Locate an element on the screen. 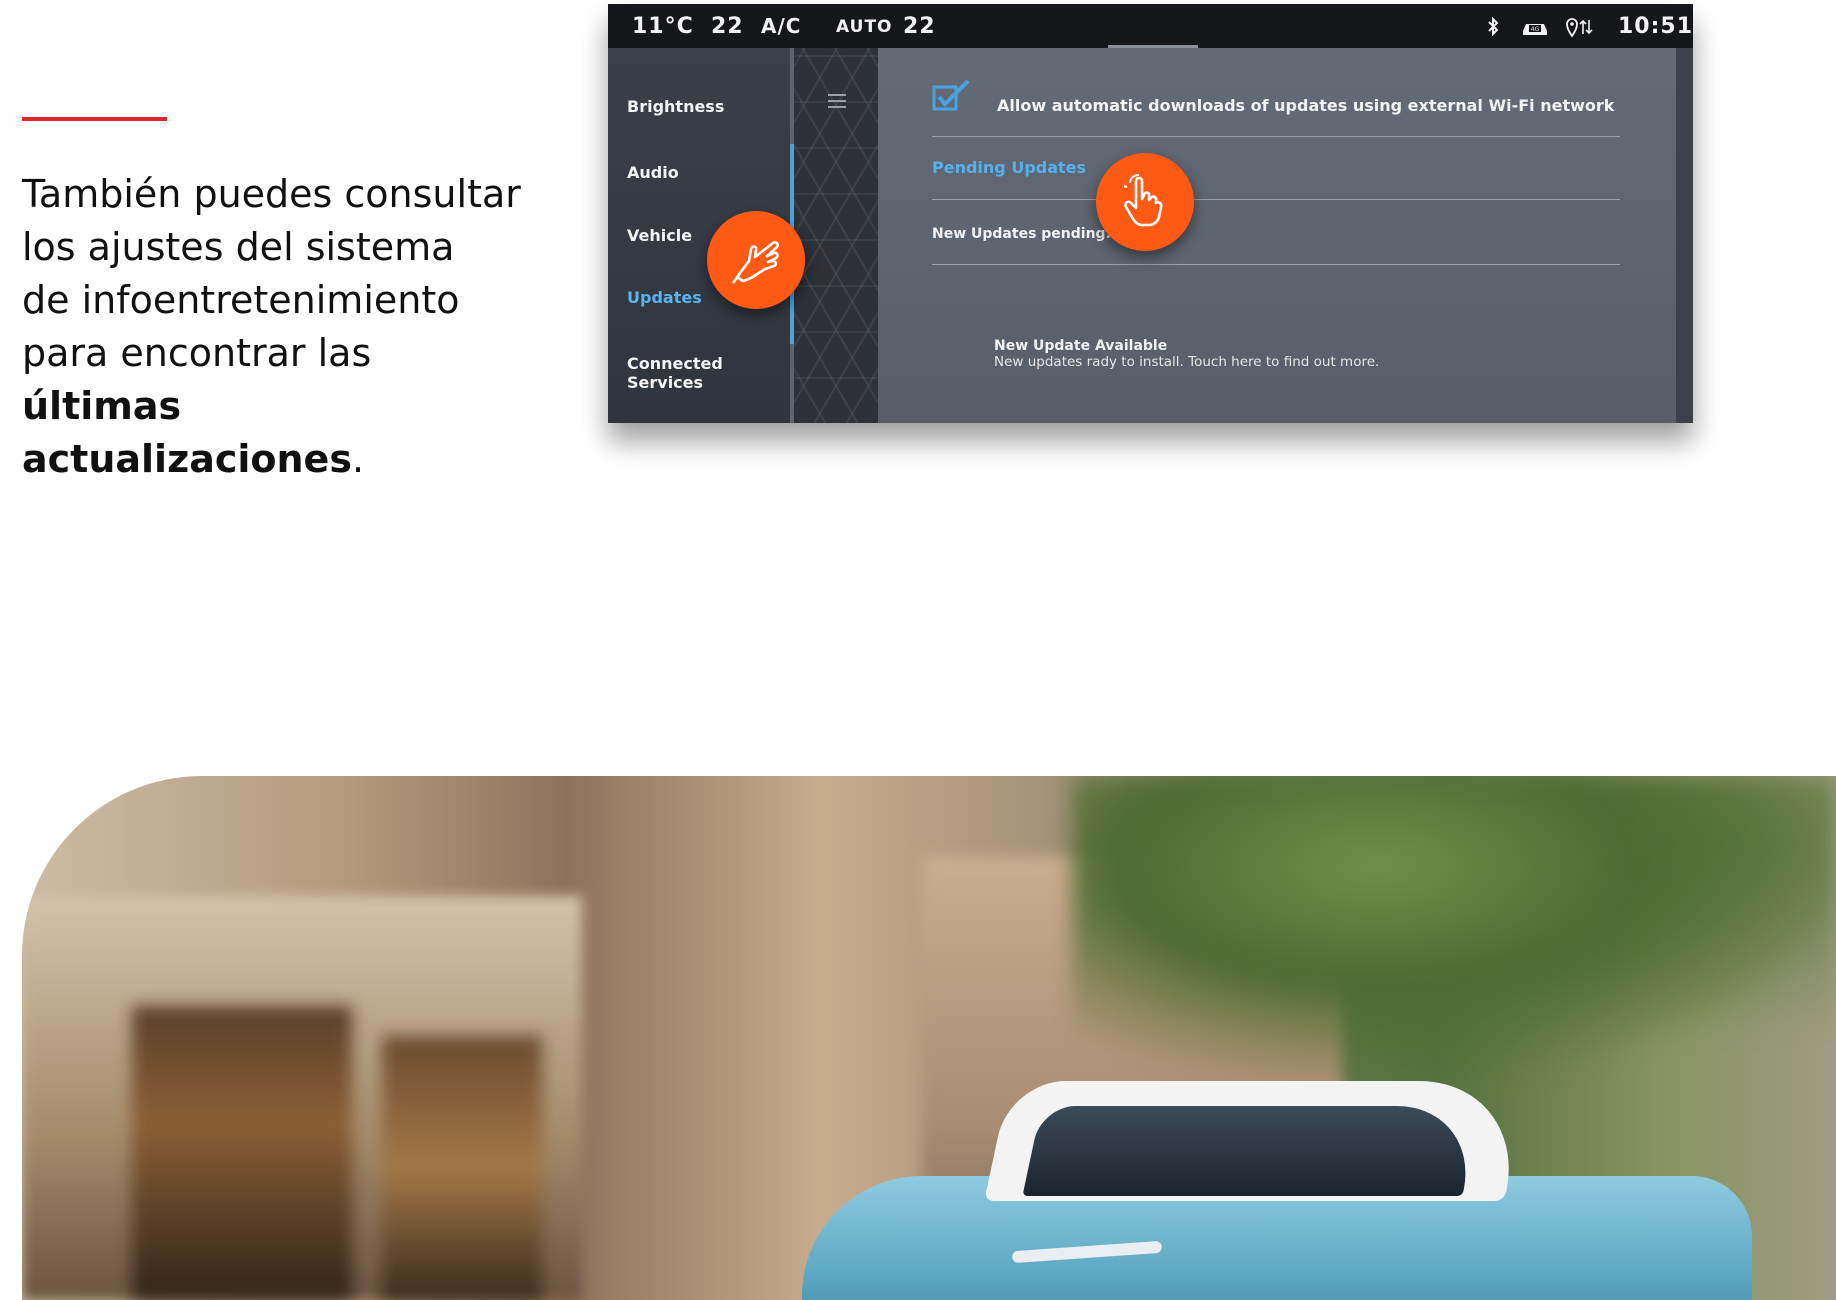  pointing-hand-icon is located at coordinates (755, 262).